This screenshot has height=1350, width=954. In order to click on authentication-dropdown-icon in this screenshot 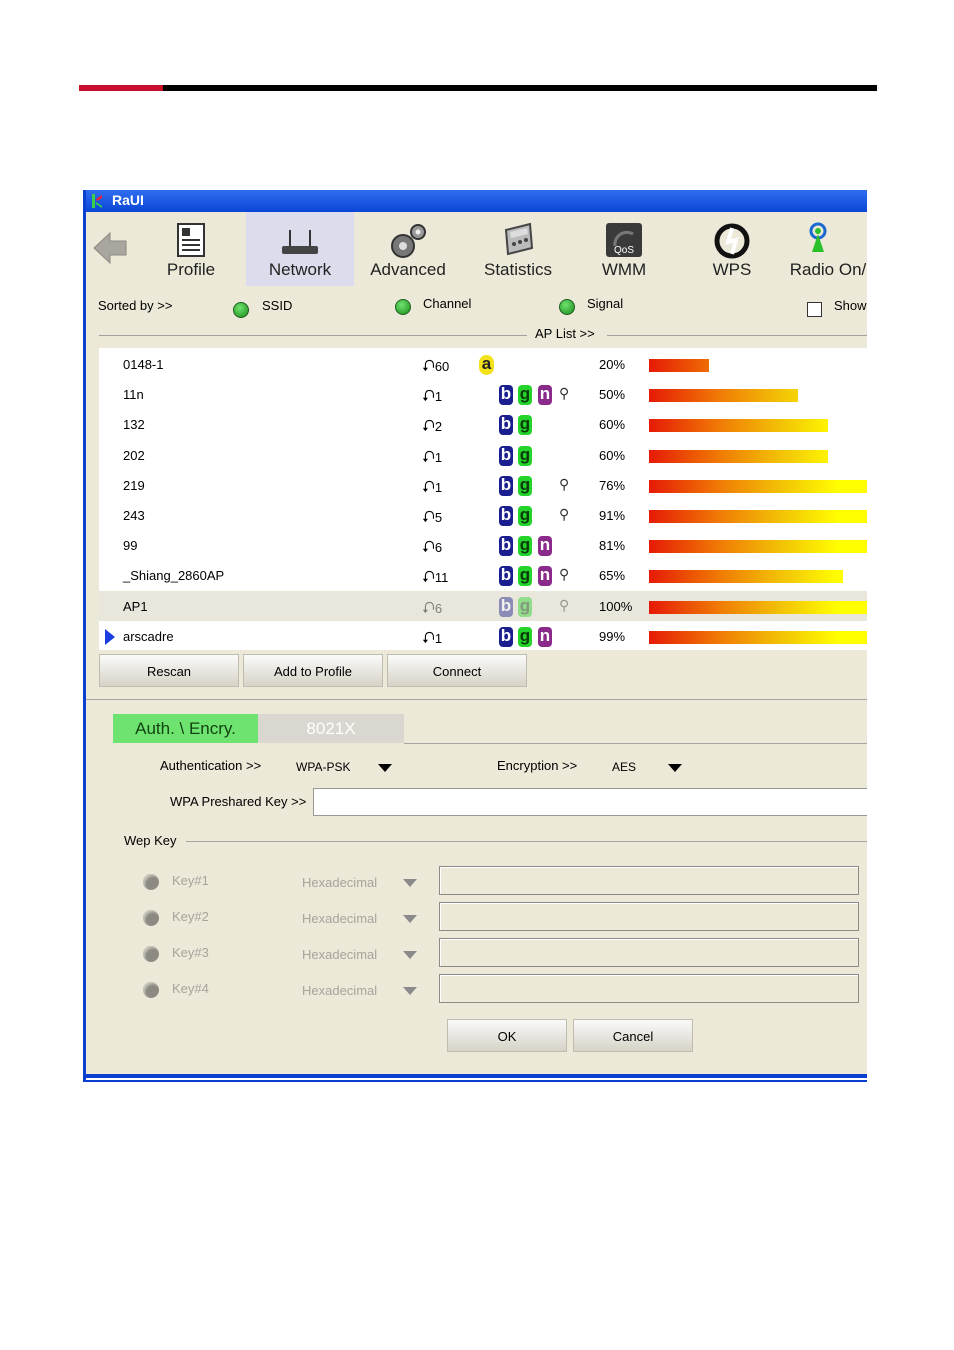, I will do `click(385, 768)`.